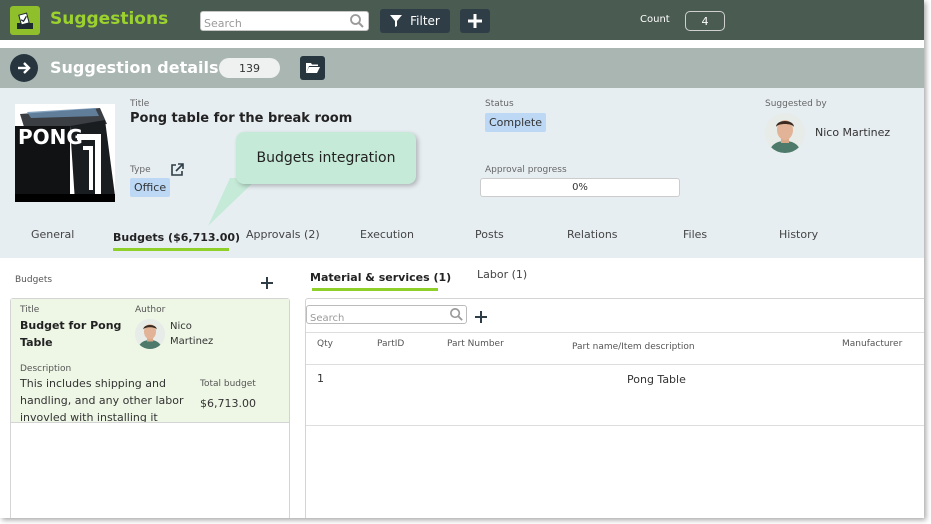  Describe the element at coordinates (656, 379) in the screenshot. I see `row-description: Pong Table` at that location.